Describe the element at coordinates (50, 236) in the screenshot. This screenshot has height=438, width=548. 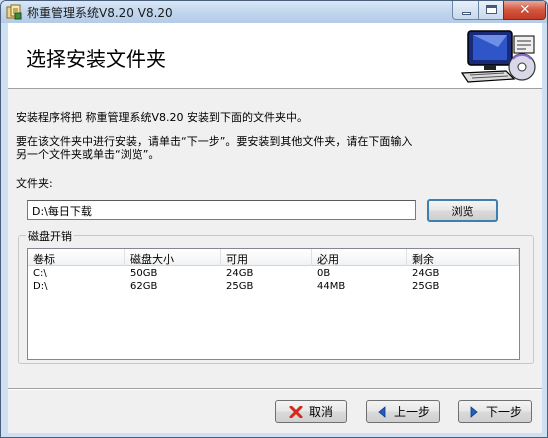
I see `disk-cost-group-label: 磁盘开销` at that location.